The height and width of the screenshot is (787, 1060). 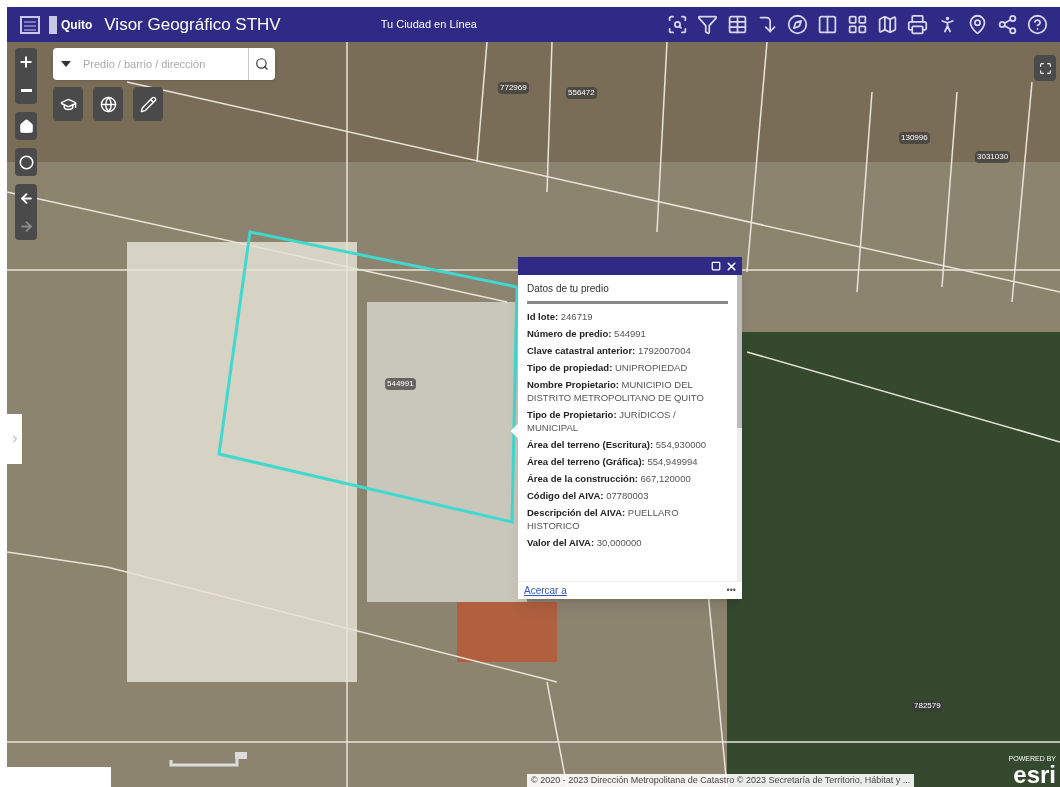 What do you see at coordinates (513, 88) in the screenshot?
I see `parcel-number: 772969` at bounding box center [513, 88].